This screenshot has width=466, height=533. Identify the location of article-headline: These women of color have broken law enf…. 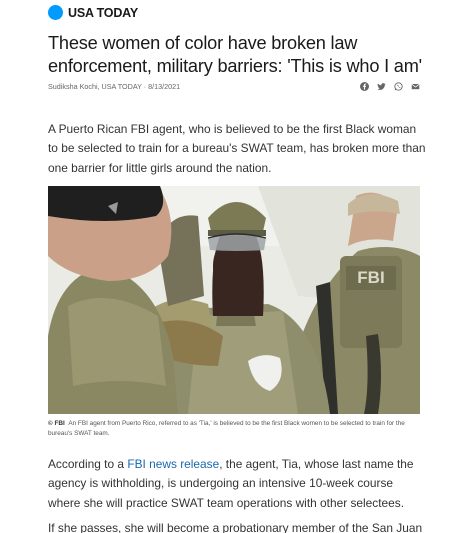
(235, 54).